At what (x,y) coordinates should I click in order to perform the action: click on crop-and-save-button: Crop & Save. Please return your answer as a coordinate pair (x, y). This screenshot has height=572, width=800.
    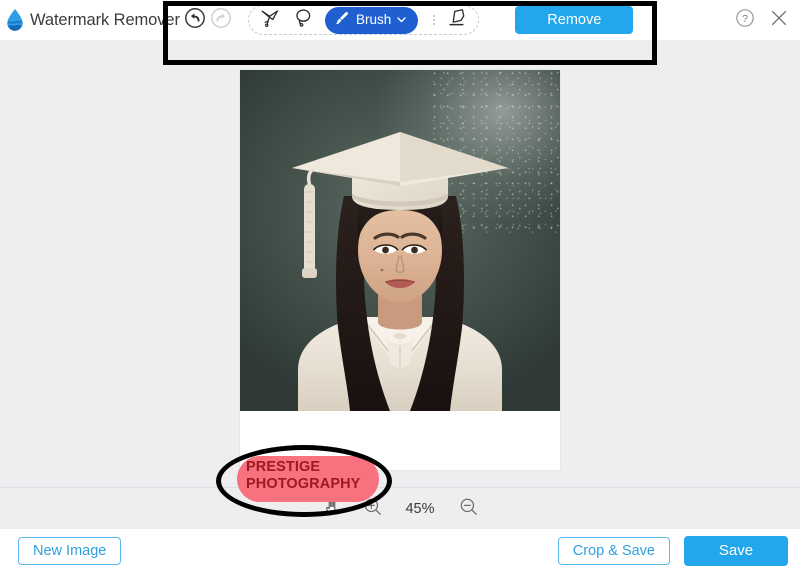
    Looking at the image, I should click on (613, 550).